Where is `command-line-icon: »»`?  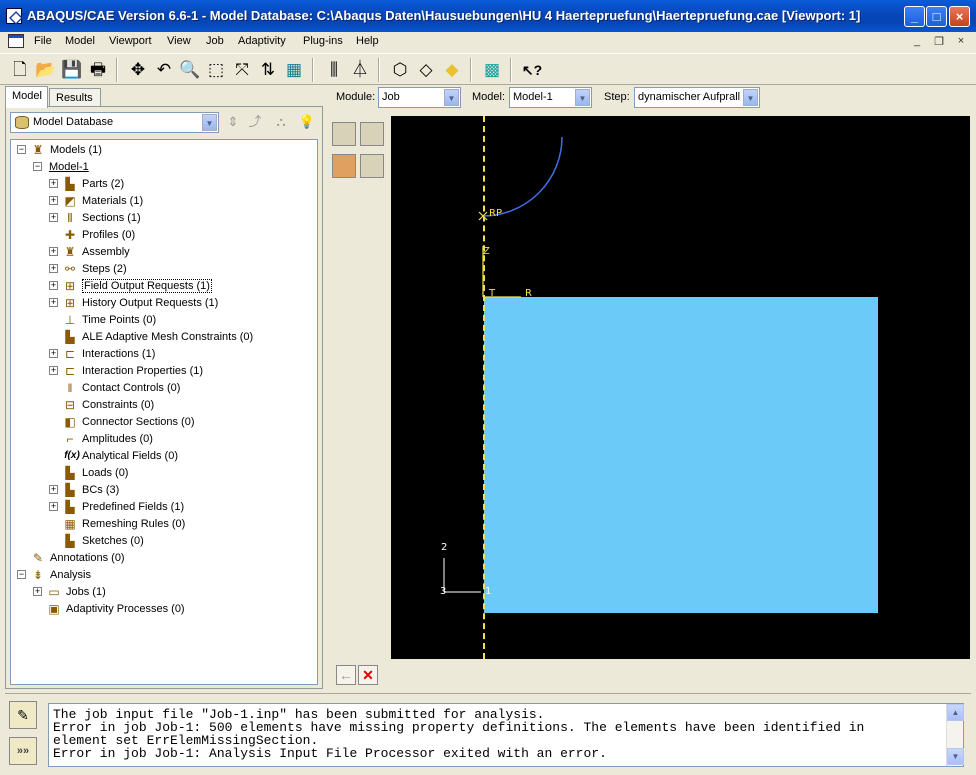 command-line-icon: »» is located at coordinates (23, 751).